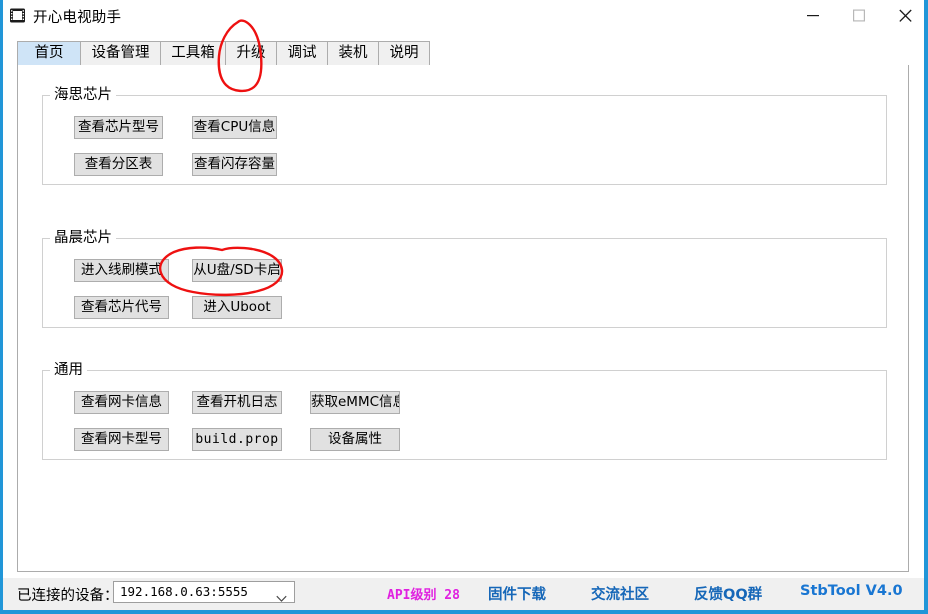  I want to click on tab-label: 说明, so click(404, 53).